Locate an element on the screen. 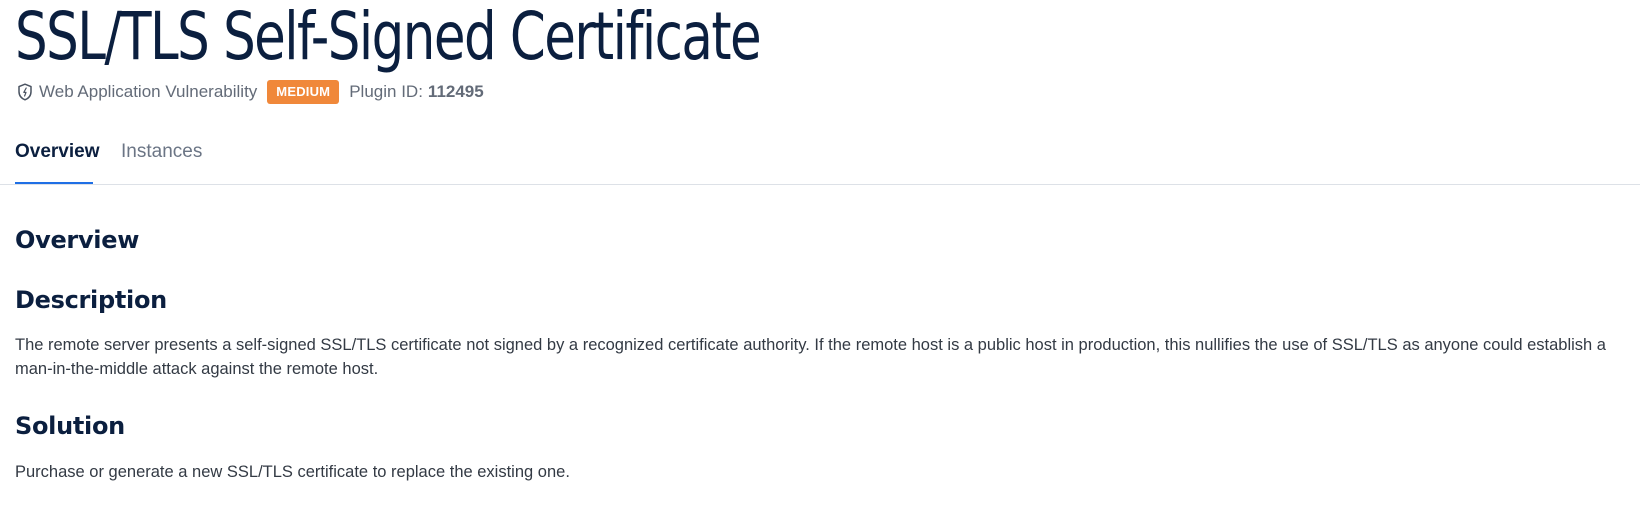  tab-instances: Instances is located at coordinates (161, 162).